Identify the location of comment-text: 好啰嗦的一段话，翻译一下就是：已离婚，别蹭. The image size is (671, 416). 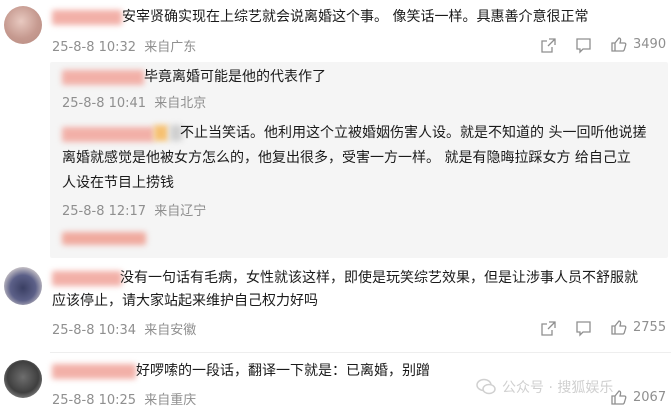
(283, 371).